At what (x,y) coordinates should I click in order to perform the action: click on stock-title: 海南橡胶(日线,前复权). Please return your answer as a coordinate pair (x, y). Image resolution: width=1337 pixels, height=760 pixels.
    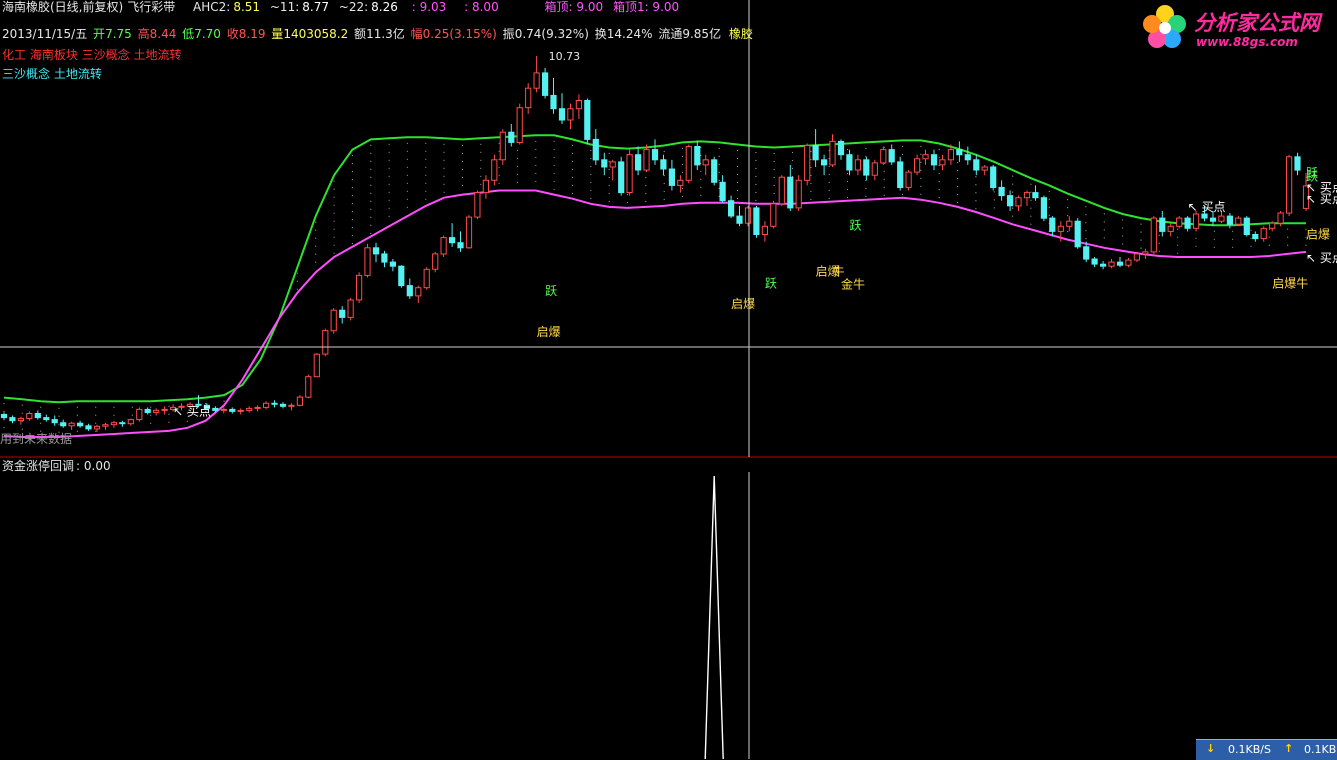
    Looking at the image, I should click on (62, 7).